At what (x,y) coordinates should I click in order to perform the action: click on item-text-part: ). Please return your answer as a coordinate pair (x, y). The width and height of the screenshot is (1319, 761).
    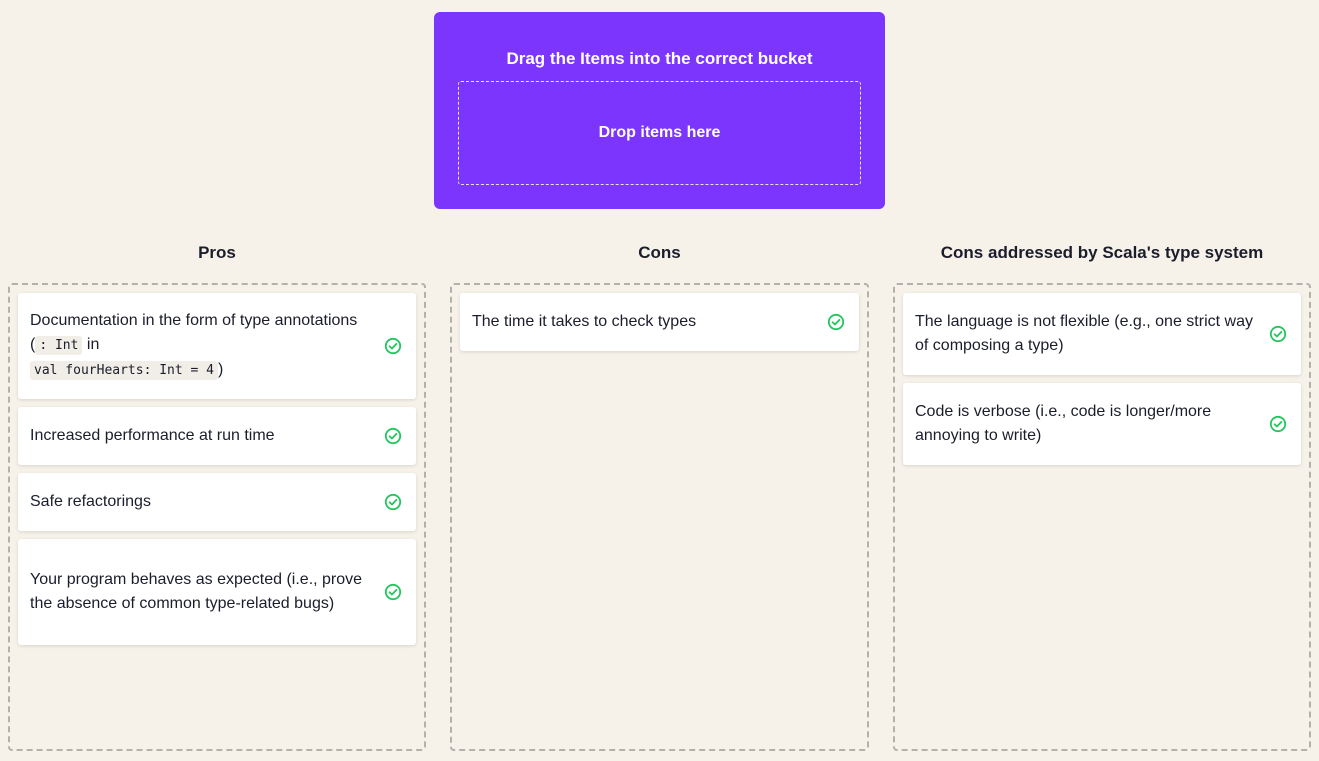
    Looking at the image, I should click on (221, 369).